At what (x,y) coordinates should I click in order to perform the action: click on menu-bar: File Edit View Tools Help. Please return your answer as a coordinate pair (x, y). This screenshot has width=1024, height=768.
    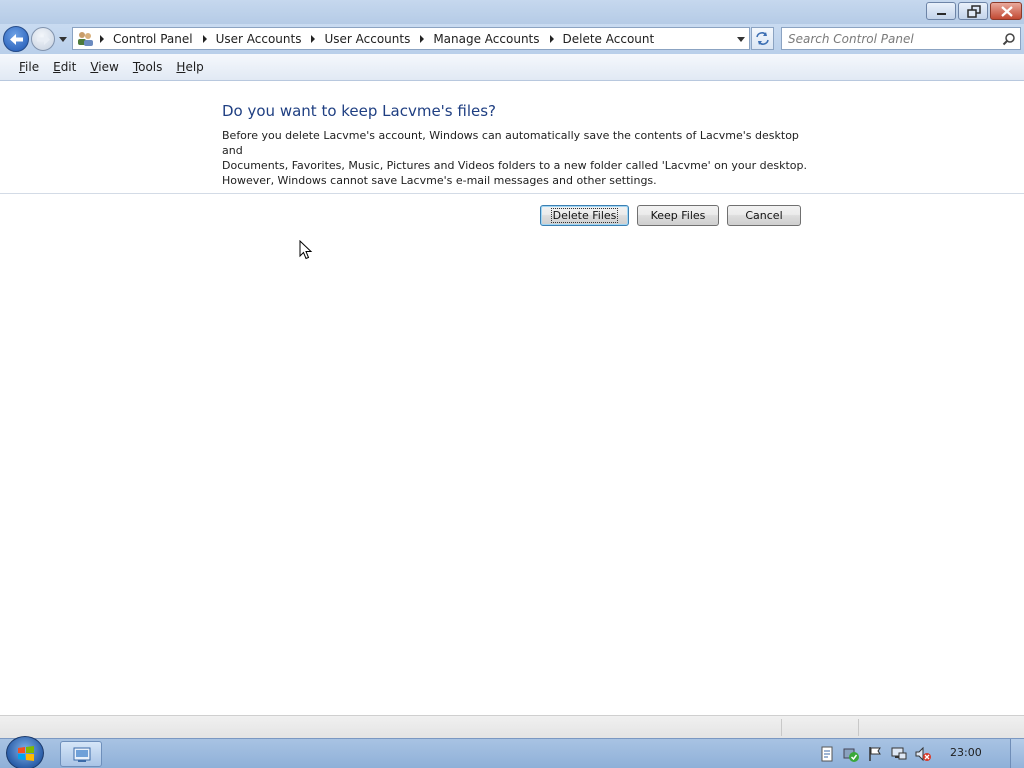
    Looking at the image, I should click on (512, 67).